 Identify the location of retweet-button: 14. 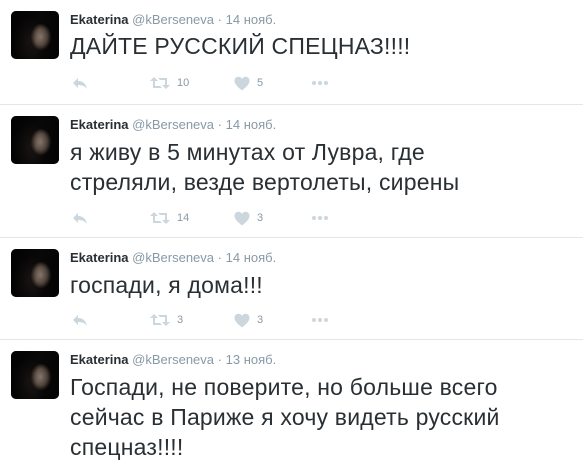
(169, 218).